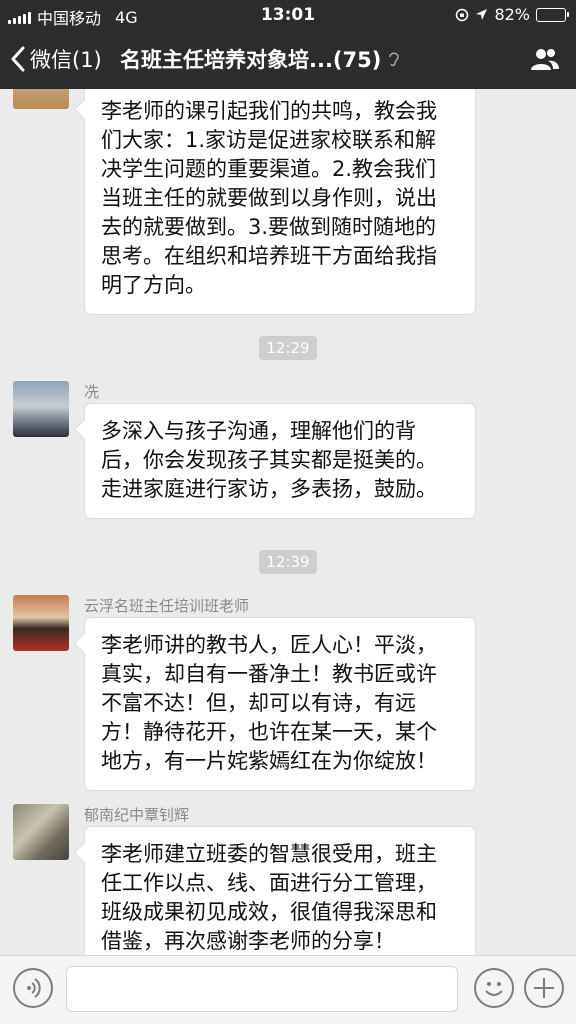 The width and height of the screenshot is (576, 1024). I want to click on message-input, so click(262, 989).